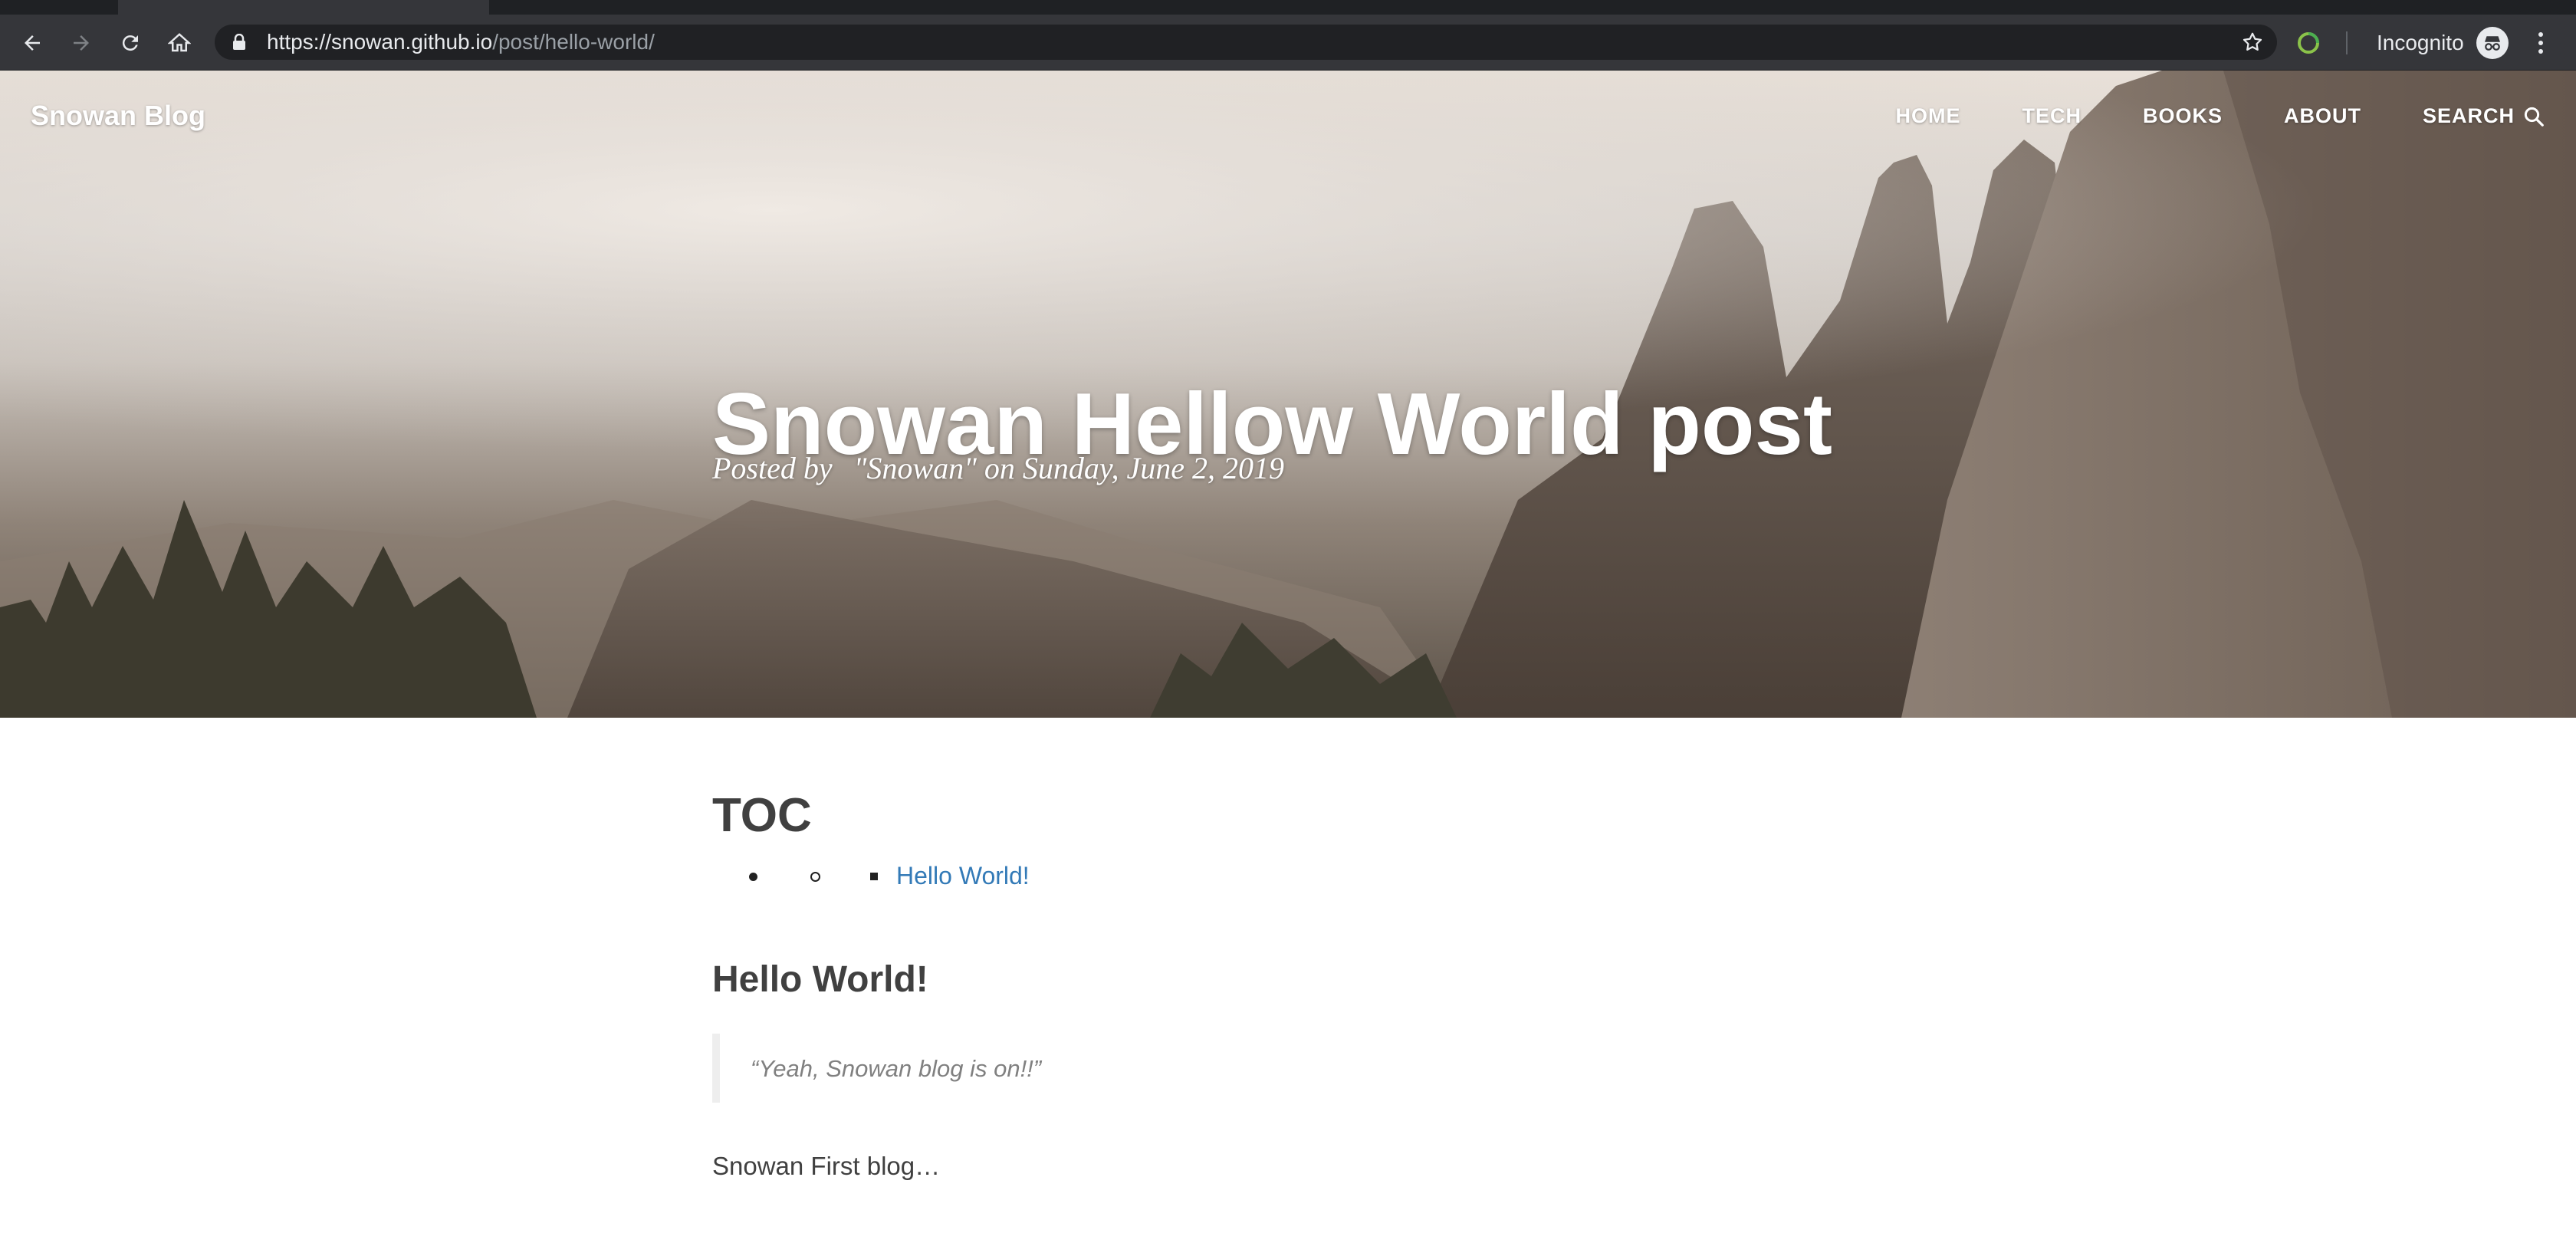 The width and height of the screenshot is (2576, 1256). Describe the element at coordinates (753, 877) in the screenshot. I see `toc-bullet-disc` at that location.